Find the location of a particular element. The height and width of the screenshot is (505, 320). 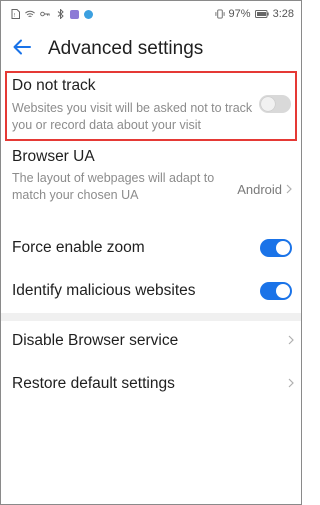

do-not-track-toggle is located at coordinates (275, 104).